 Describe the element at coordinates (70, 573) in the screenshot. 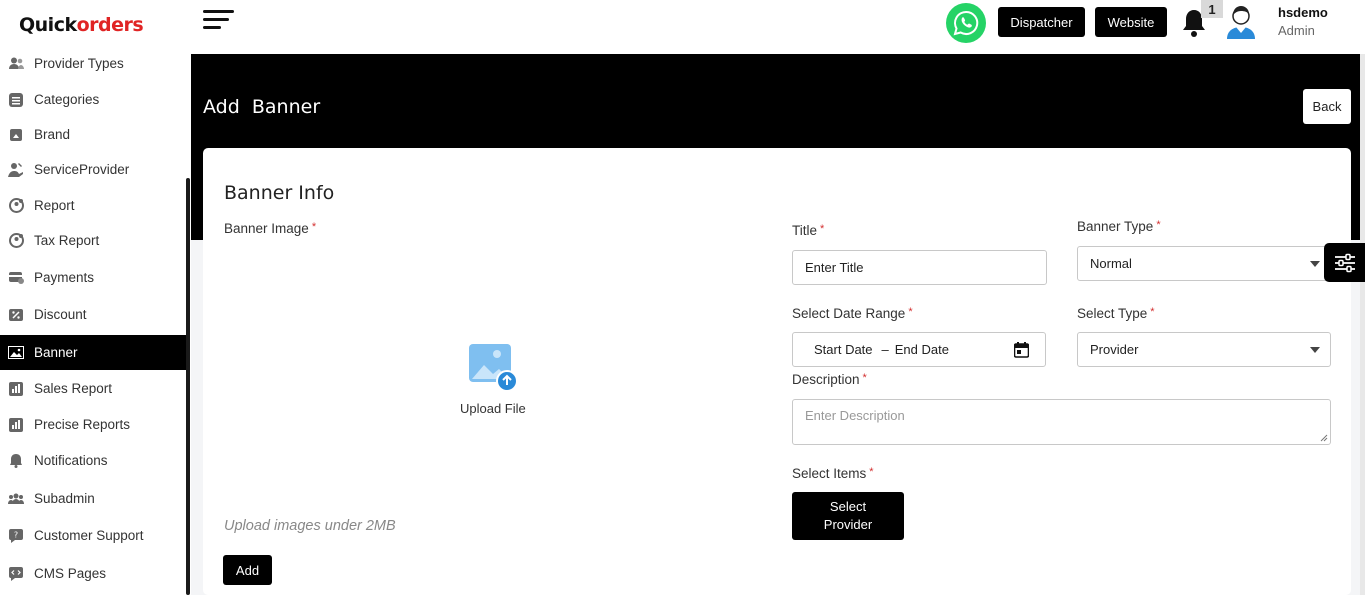

I see `sidebar-item-label: CMS Pages` at that location.